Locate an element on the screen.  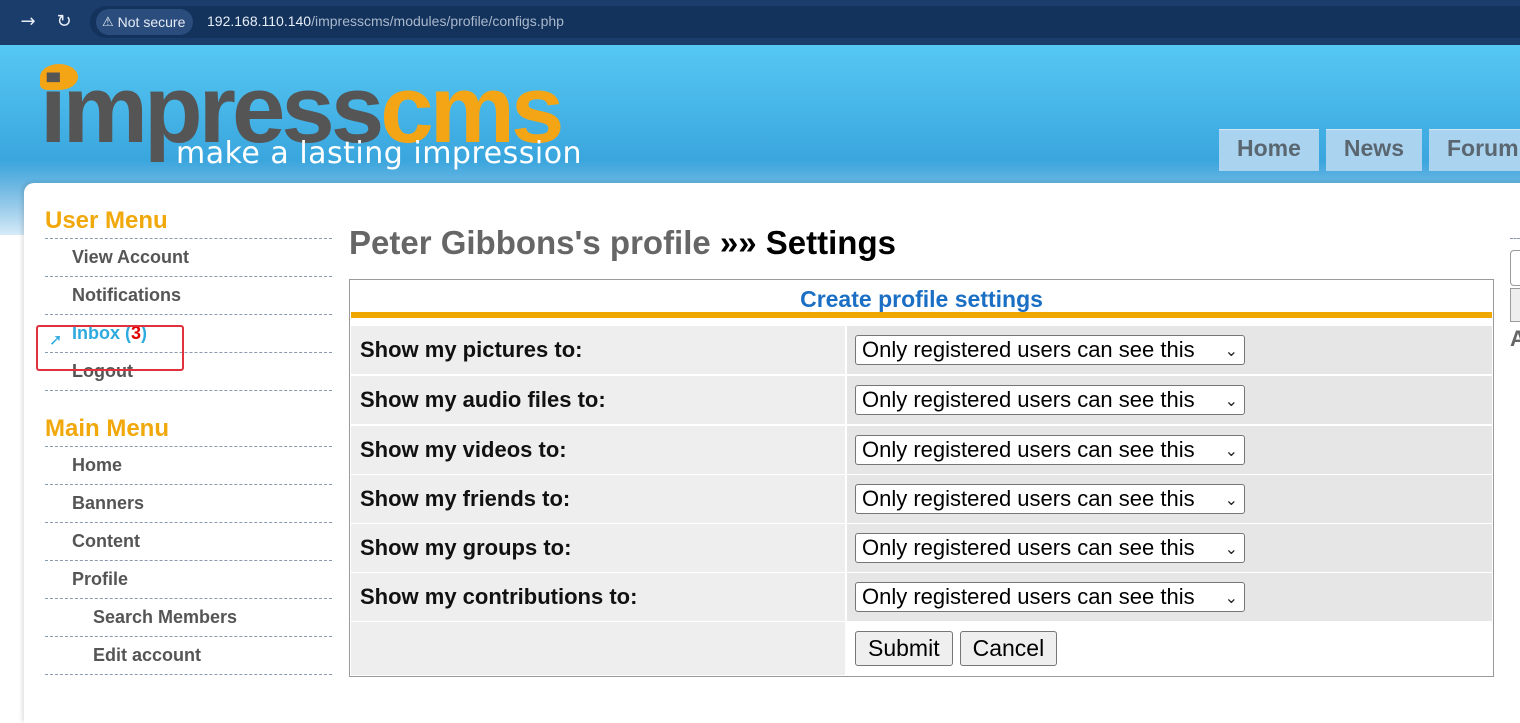
menu-item-notifications: Notifications is located at coordinates (188, 296).